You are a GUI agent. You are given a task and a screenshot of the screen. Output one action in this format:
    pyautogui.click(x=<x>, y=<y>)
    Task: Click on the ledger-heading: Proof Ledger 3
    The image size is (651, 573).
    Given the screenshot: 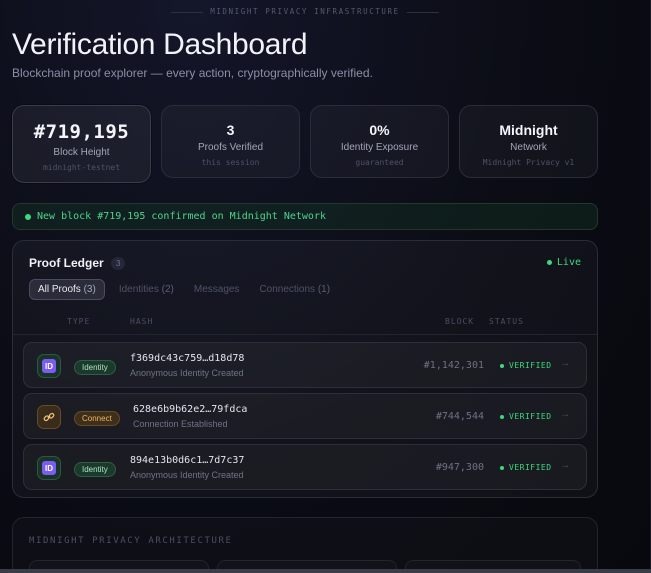 What is the action you would take?
    pyautogui.click(x=77, y=263)
    